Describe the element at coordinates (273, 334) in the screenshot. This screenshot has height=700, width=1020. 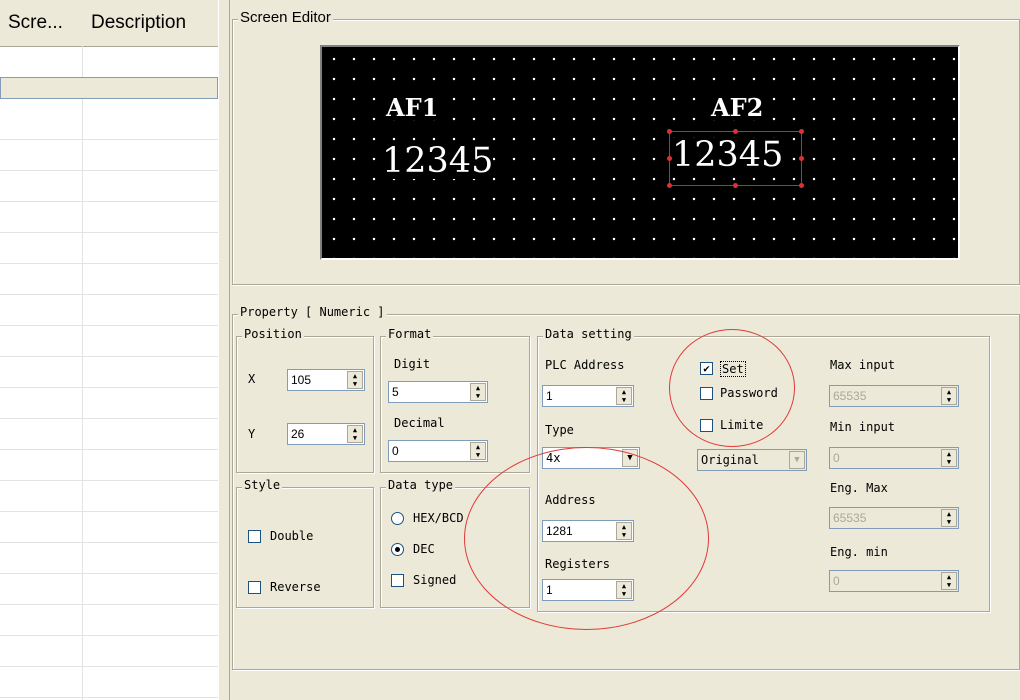
I see `position-title: Position` at that location.